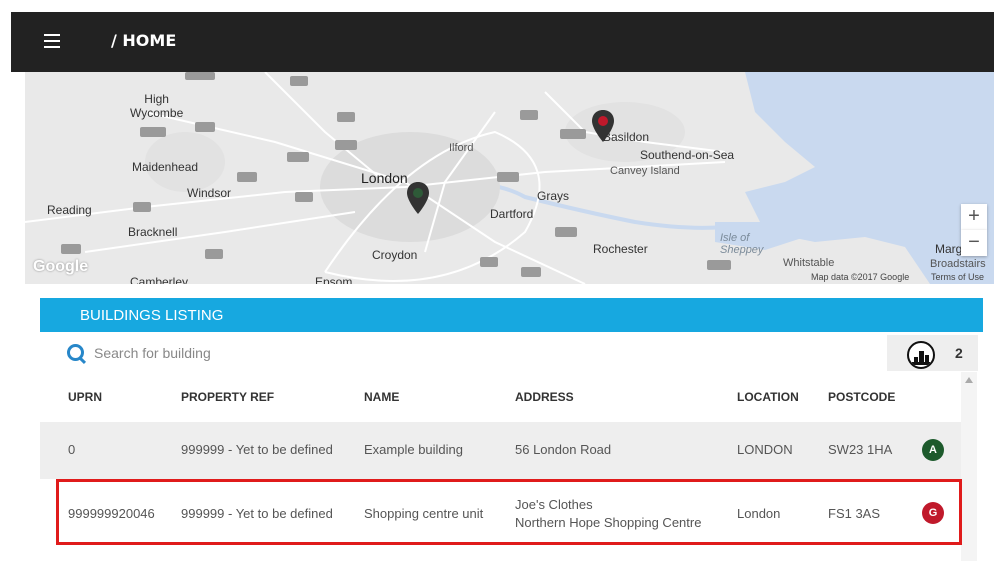 This screenshot has height=561, width=994. Describe the element at coordinates (414, 449) in the screenshot. I see `cell-name: Example building` at that location.